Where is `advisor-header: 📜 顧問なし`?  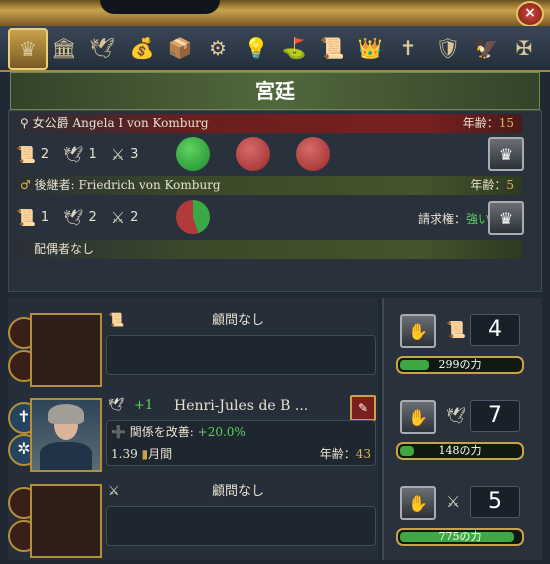 advisor-header: 📜 顧問なし is located at coordinates (243, 321).